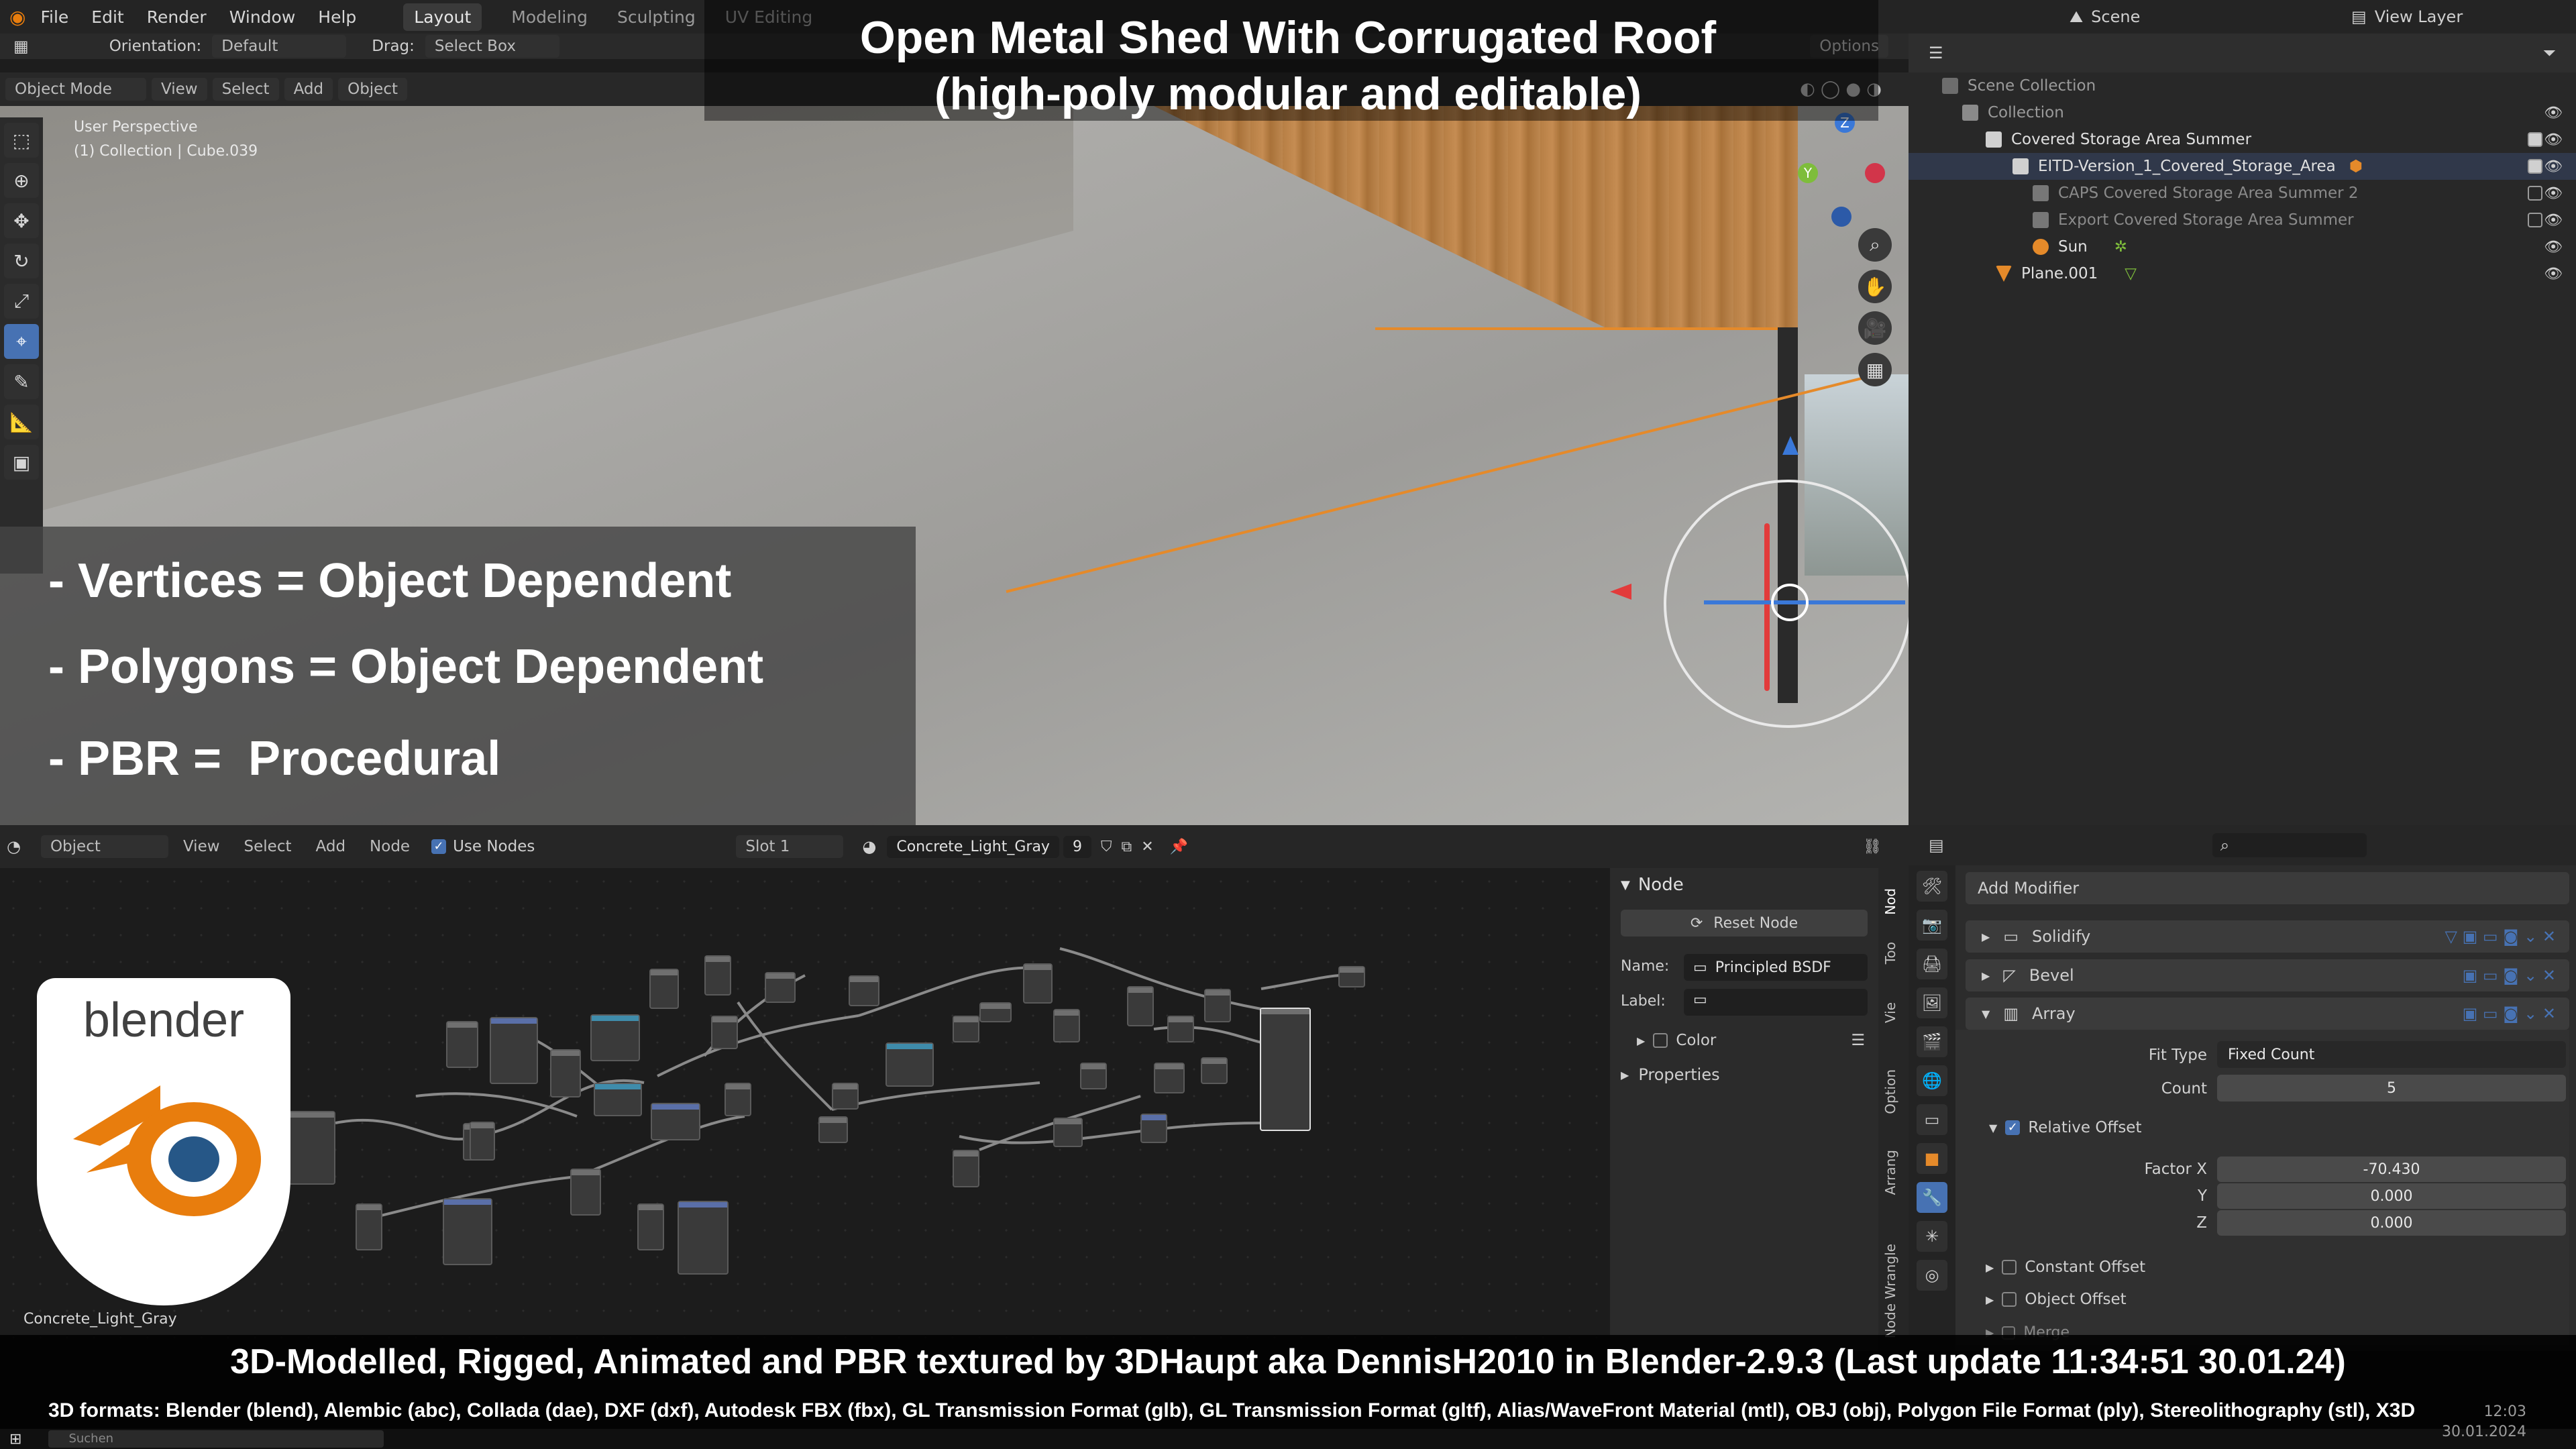  I want to click on count-field: 5, so click(2391, 1088).